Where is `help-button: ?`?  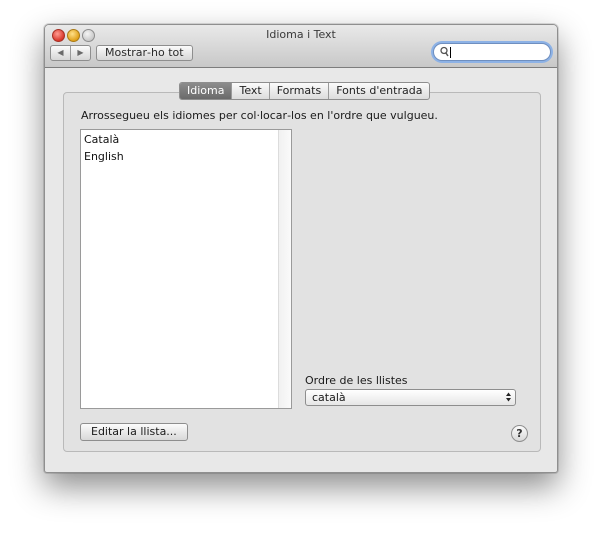 help-button: ? is located at coordinates (519, 433).